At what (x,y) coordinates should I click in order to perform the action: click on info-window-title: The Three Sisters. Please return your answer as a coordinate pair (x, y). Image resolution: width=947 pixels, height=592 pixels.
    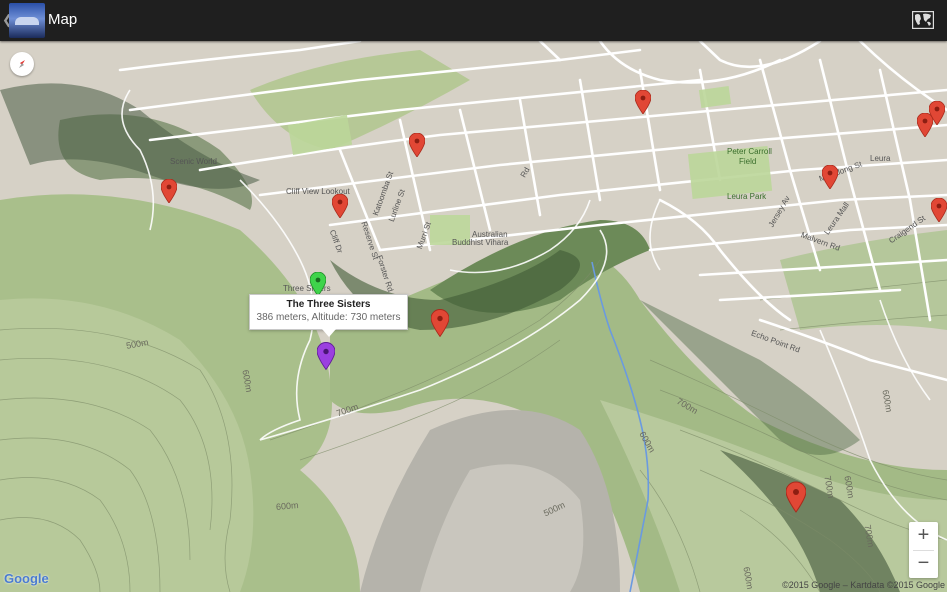
    Looking at the image, I should click on (328, 304).